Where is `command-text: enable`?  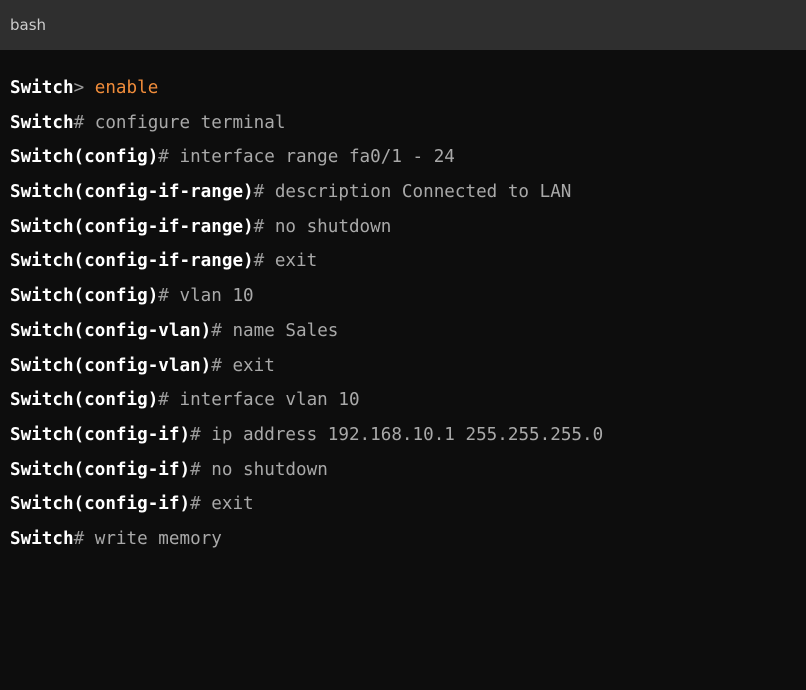
command-text: enable is located at coordinates (126, 88).